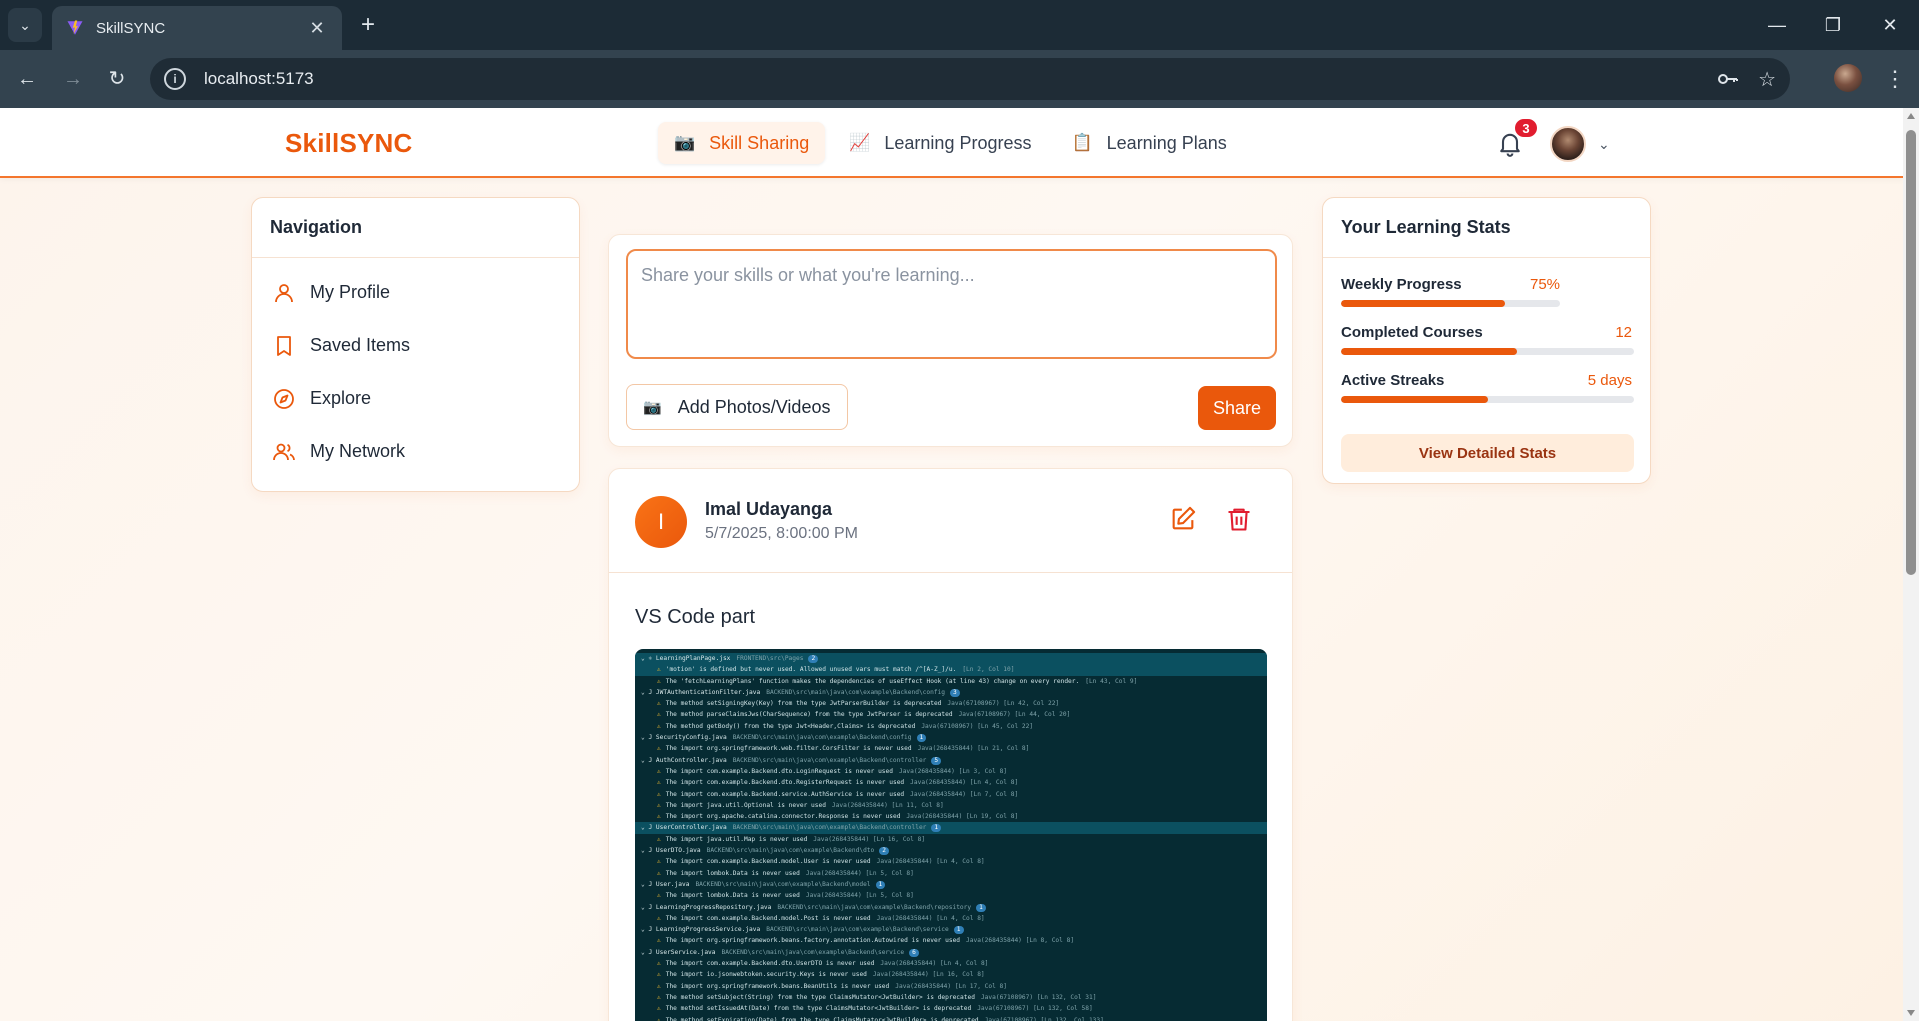 Image resolution: width=1919 pixels, height=1021 pixels. Describe the element at coordinates (1486, 384) in the screenshot. I see `stat-active-streaks: Active Streaks 5 days` at that location.